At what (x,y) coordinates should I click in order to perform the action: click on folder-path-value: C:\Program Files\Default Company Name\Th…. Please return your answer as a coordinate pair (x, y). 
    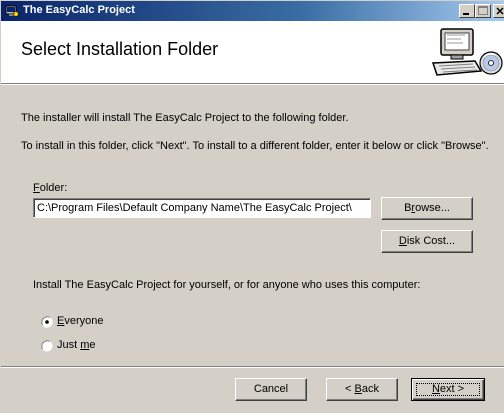
    Looking at the image, I should click on (194, 208).